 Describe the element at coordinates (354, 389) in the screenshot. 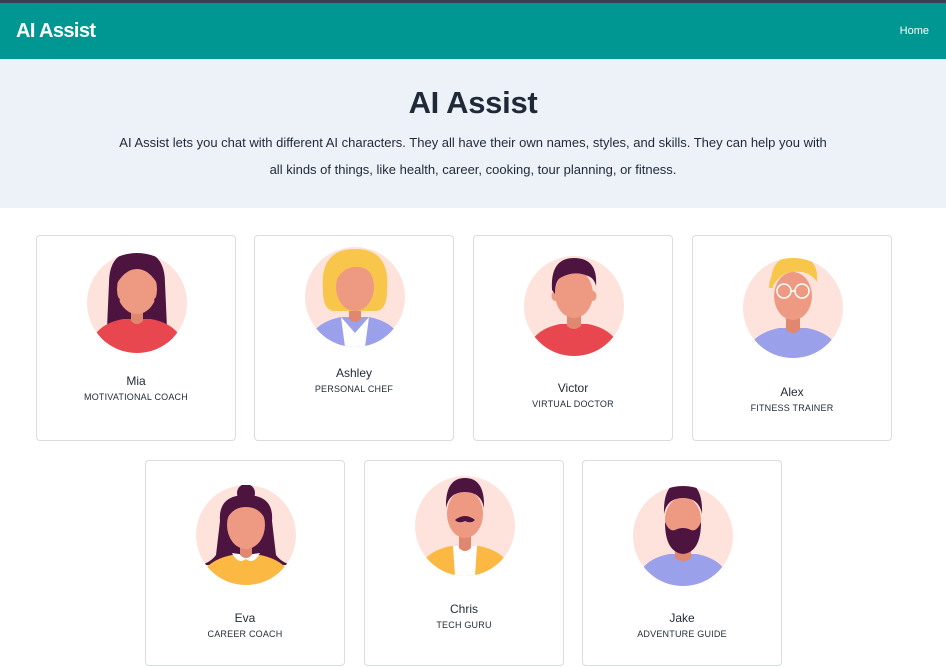

I see `character-role: PERSONAL CHEF` at that location.